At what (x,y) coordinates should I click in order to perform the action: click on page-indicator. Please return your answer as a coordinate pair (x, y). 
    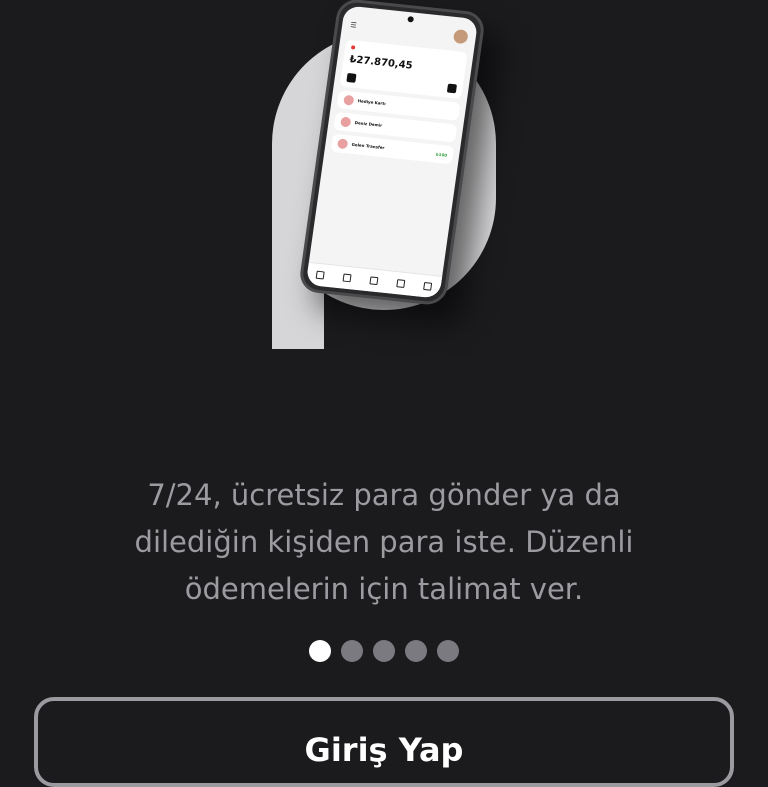
    Looking at the image, I should click on (384, 651).